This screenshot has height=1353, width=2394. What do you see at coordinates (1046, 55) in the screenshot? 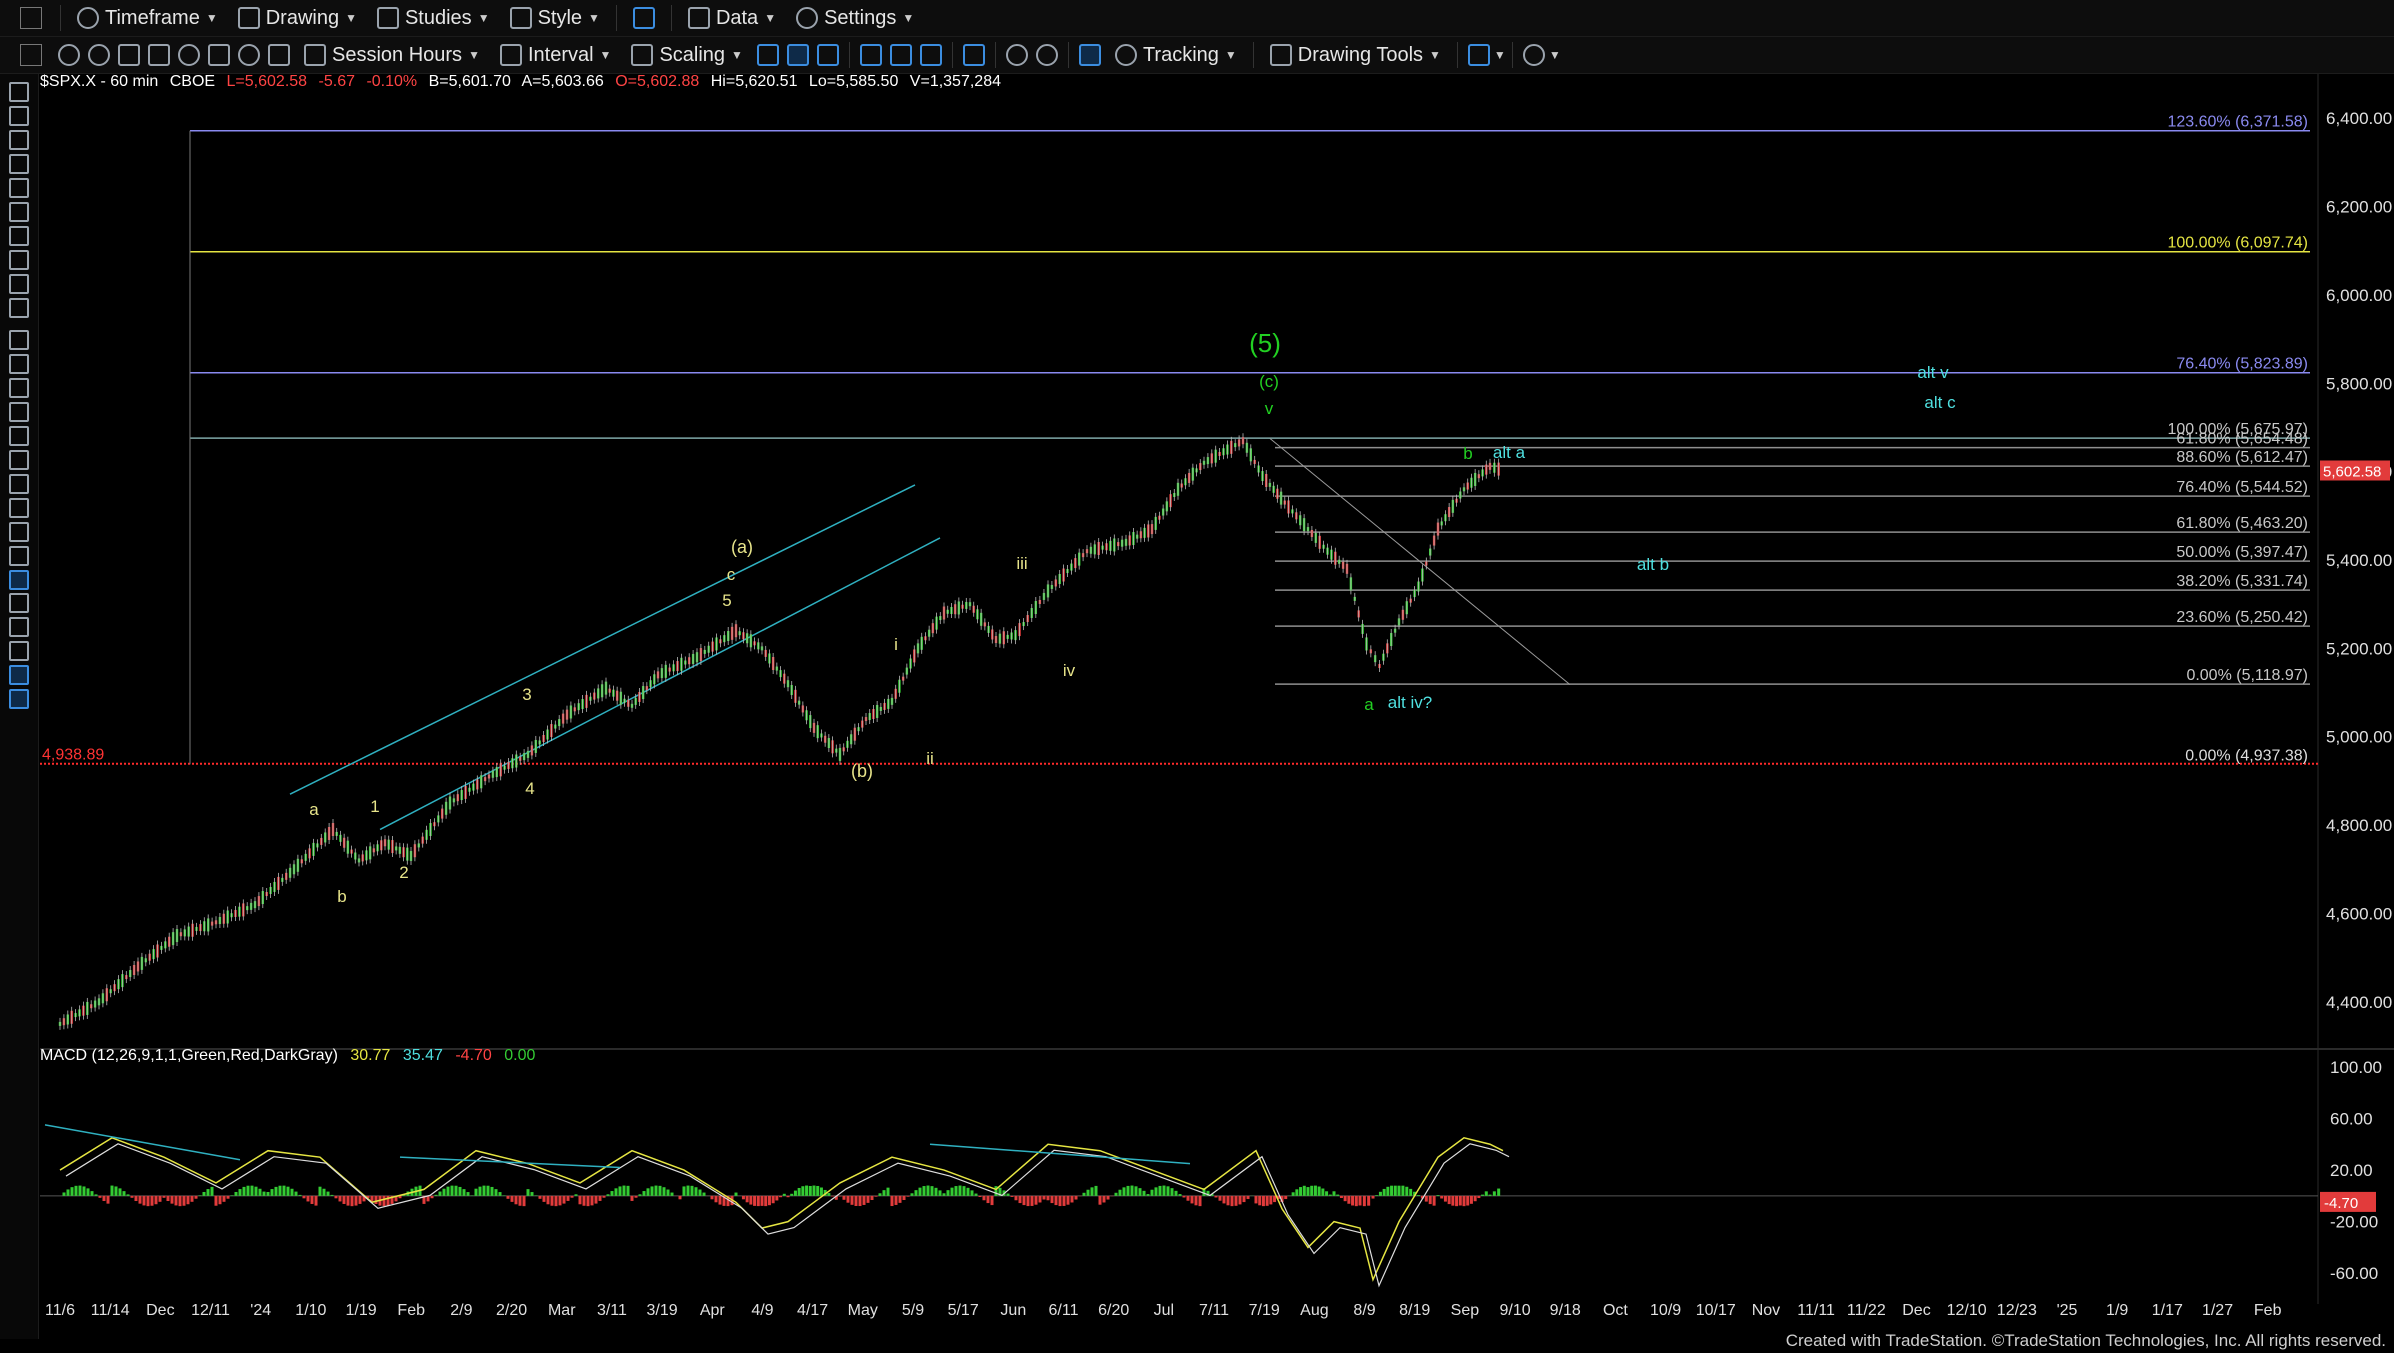
I see `zoom-out-icon` at bounding box center [1046, 55].